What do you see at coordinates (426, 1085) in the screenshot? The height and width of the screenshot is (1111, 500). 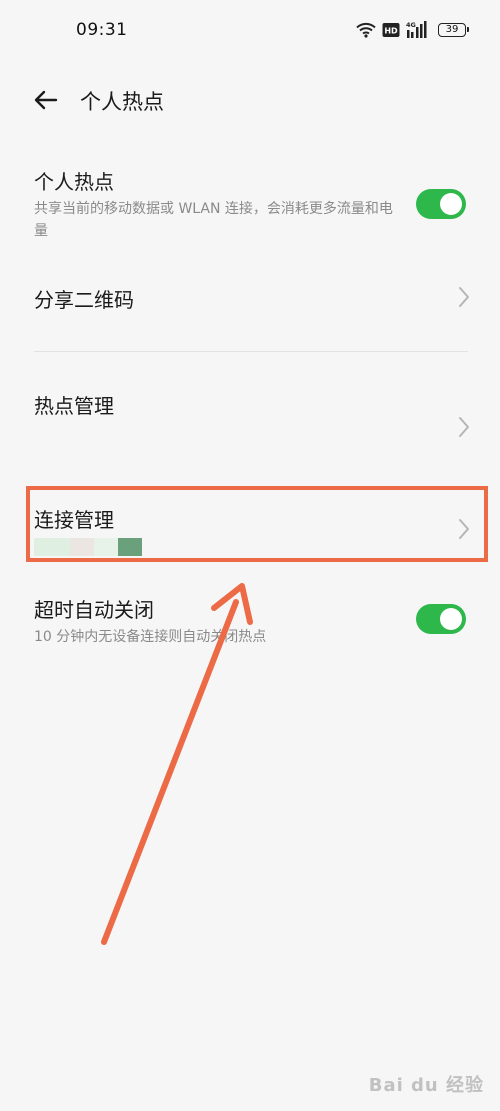 I see `watermark-logo: Bai du 经验` at bounding box center [426, 1085].